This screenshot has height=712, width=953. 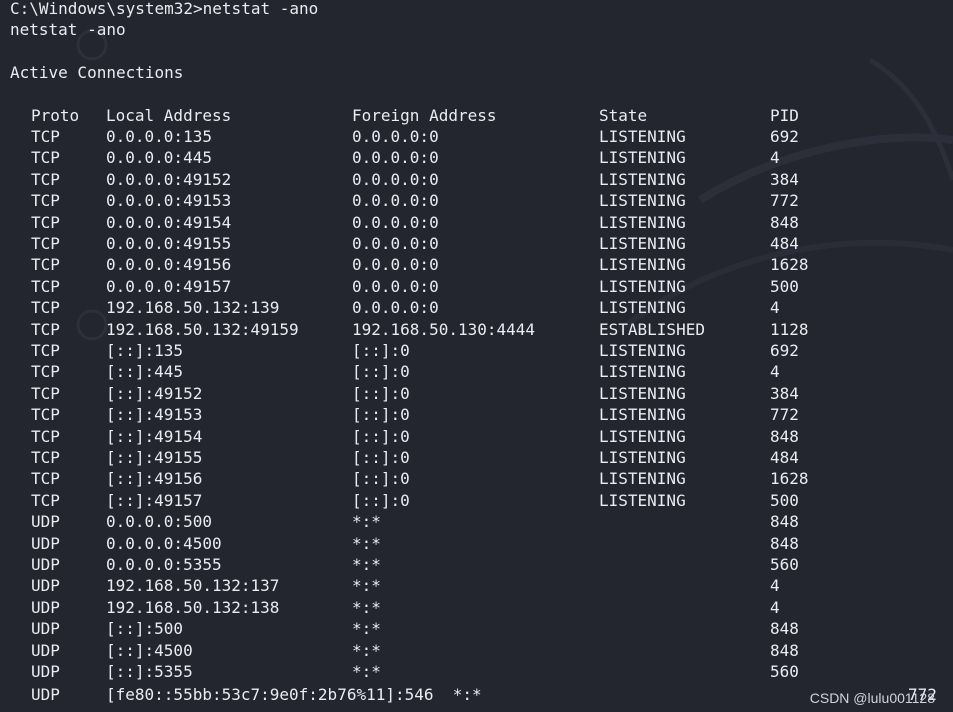 I want to click on row-local-and-foreign: [fe80::55bb:53c7:9e0f:2b76%11]:546 *:*, so click(x=294, y=694).